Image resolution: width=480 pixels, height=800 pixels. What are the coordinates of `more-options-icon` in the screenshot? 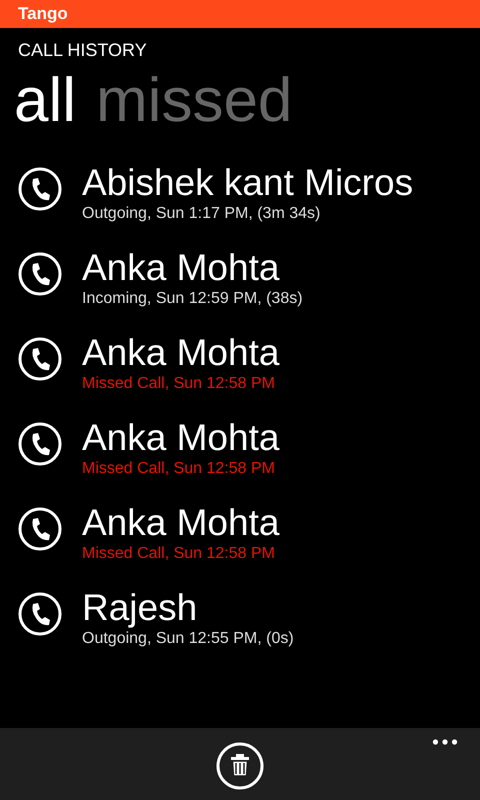 It's located at (445, 742).